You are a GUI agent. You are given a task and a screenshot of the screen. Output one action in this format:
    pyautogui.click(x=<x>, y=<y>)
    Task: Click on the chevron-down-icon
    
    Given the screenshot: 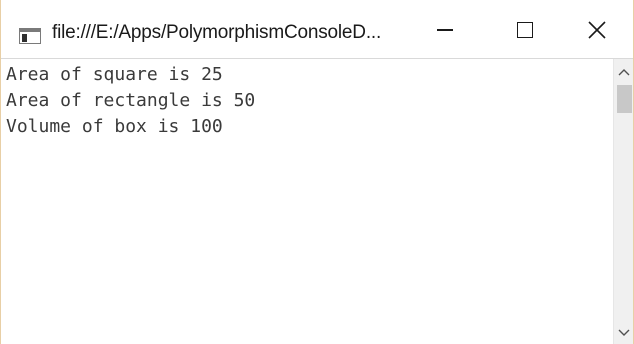 What is the action you would take?
    pyautogui.click(x=624, y=332)
    